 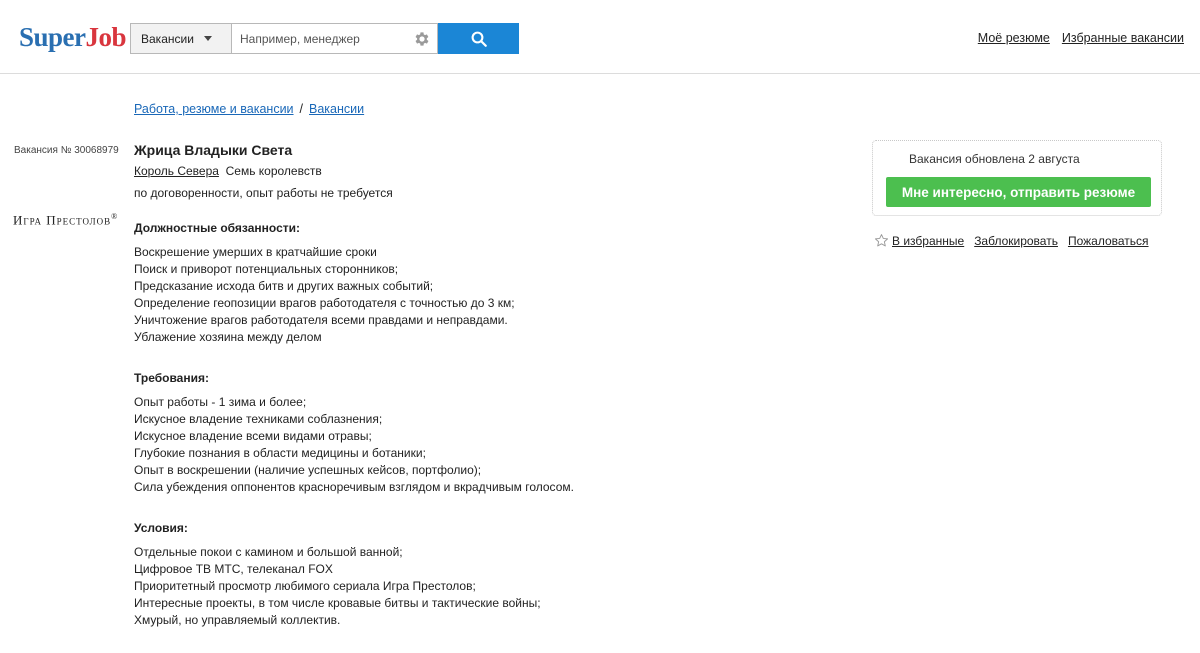 I want to click on company-link: Король Севера, so click(x=176, y=171).